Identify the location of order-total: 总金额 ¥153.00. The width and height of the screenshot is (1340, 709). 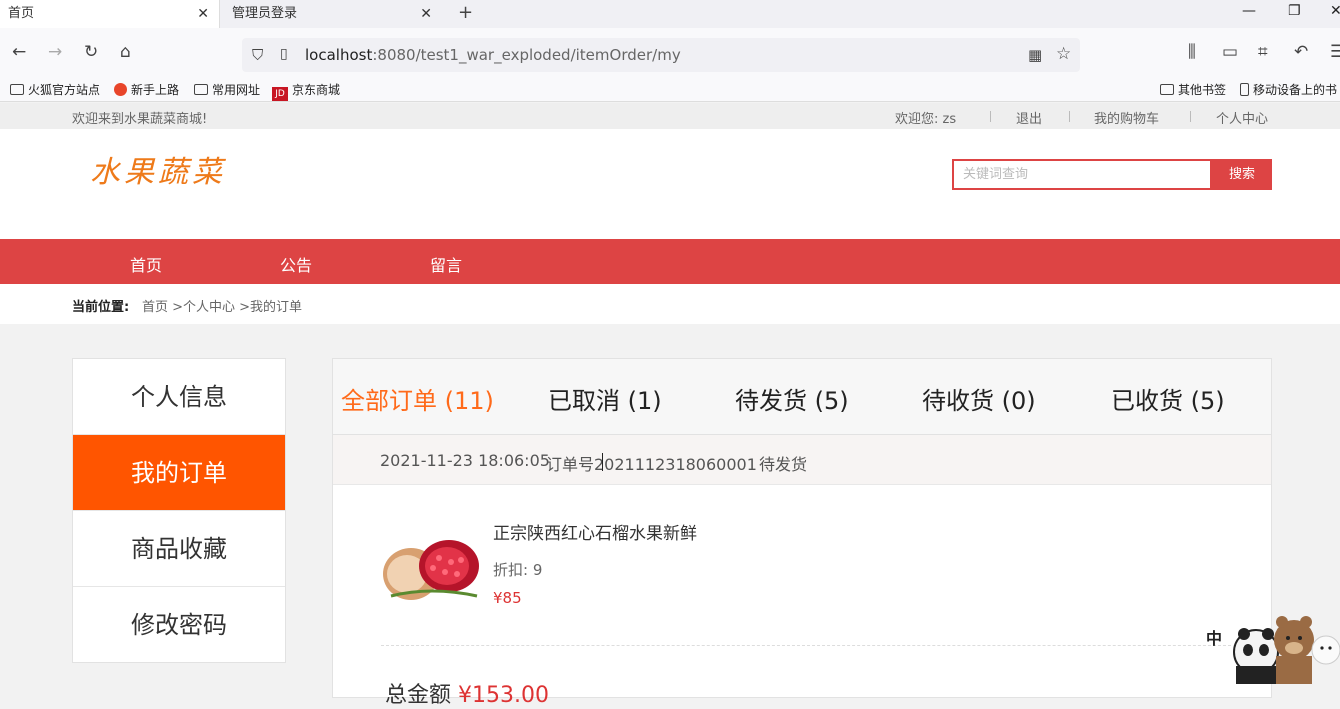
(467, 693).